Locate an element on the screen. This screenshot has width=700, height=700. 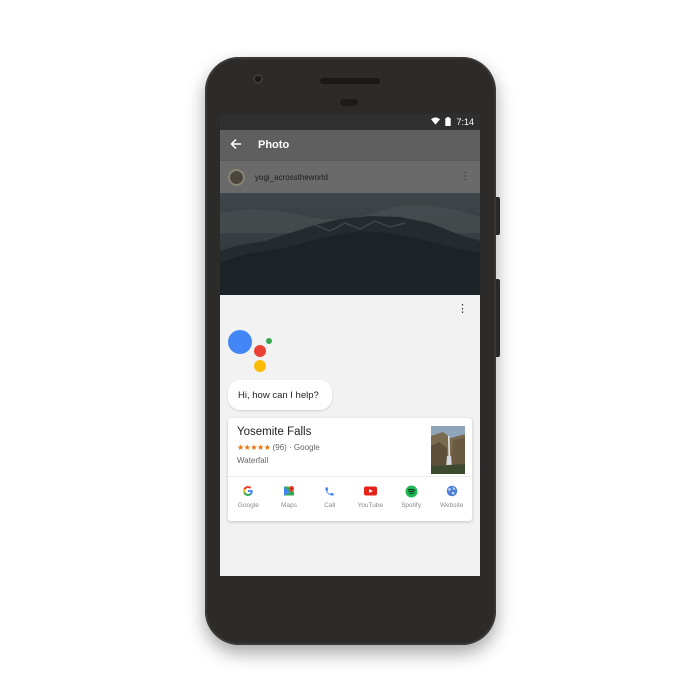
action-label: Spotify is located at coordinates (411, 505).